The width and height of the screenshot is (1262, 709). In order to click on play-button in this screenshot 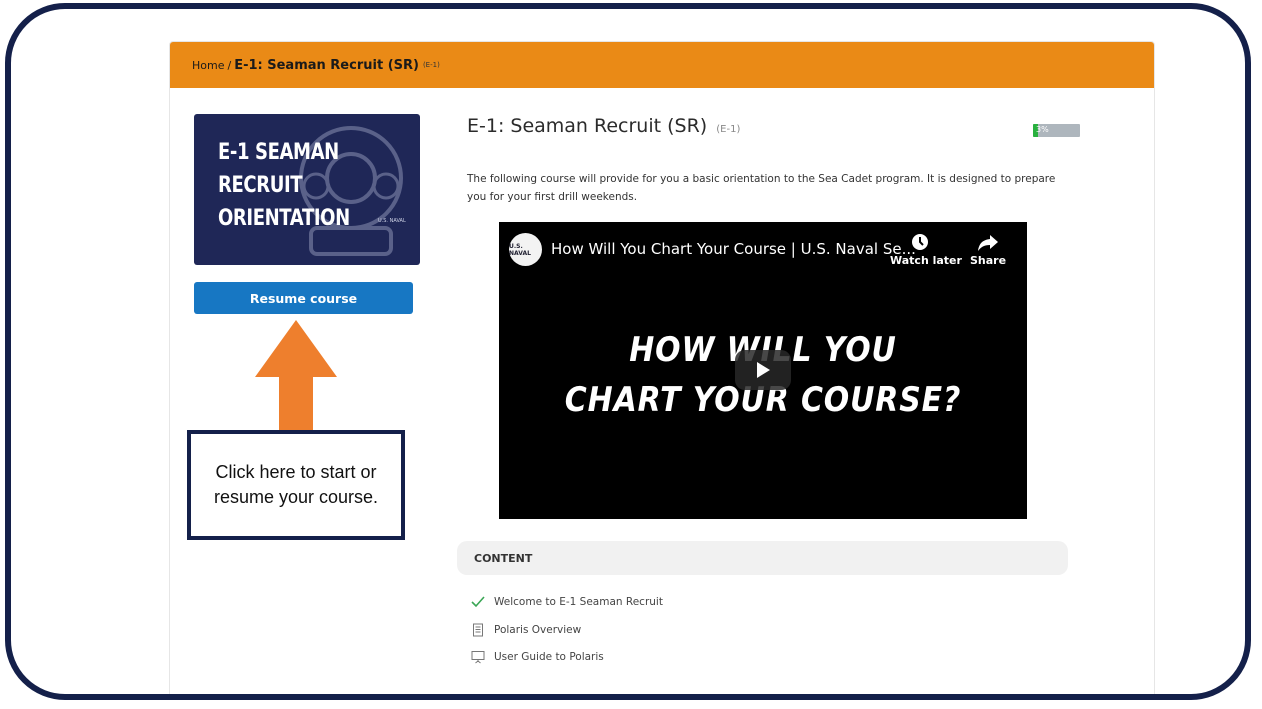, I will do `click(763, 370)`.